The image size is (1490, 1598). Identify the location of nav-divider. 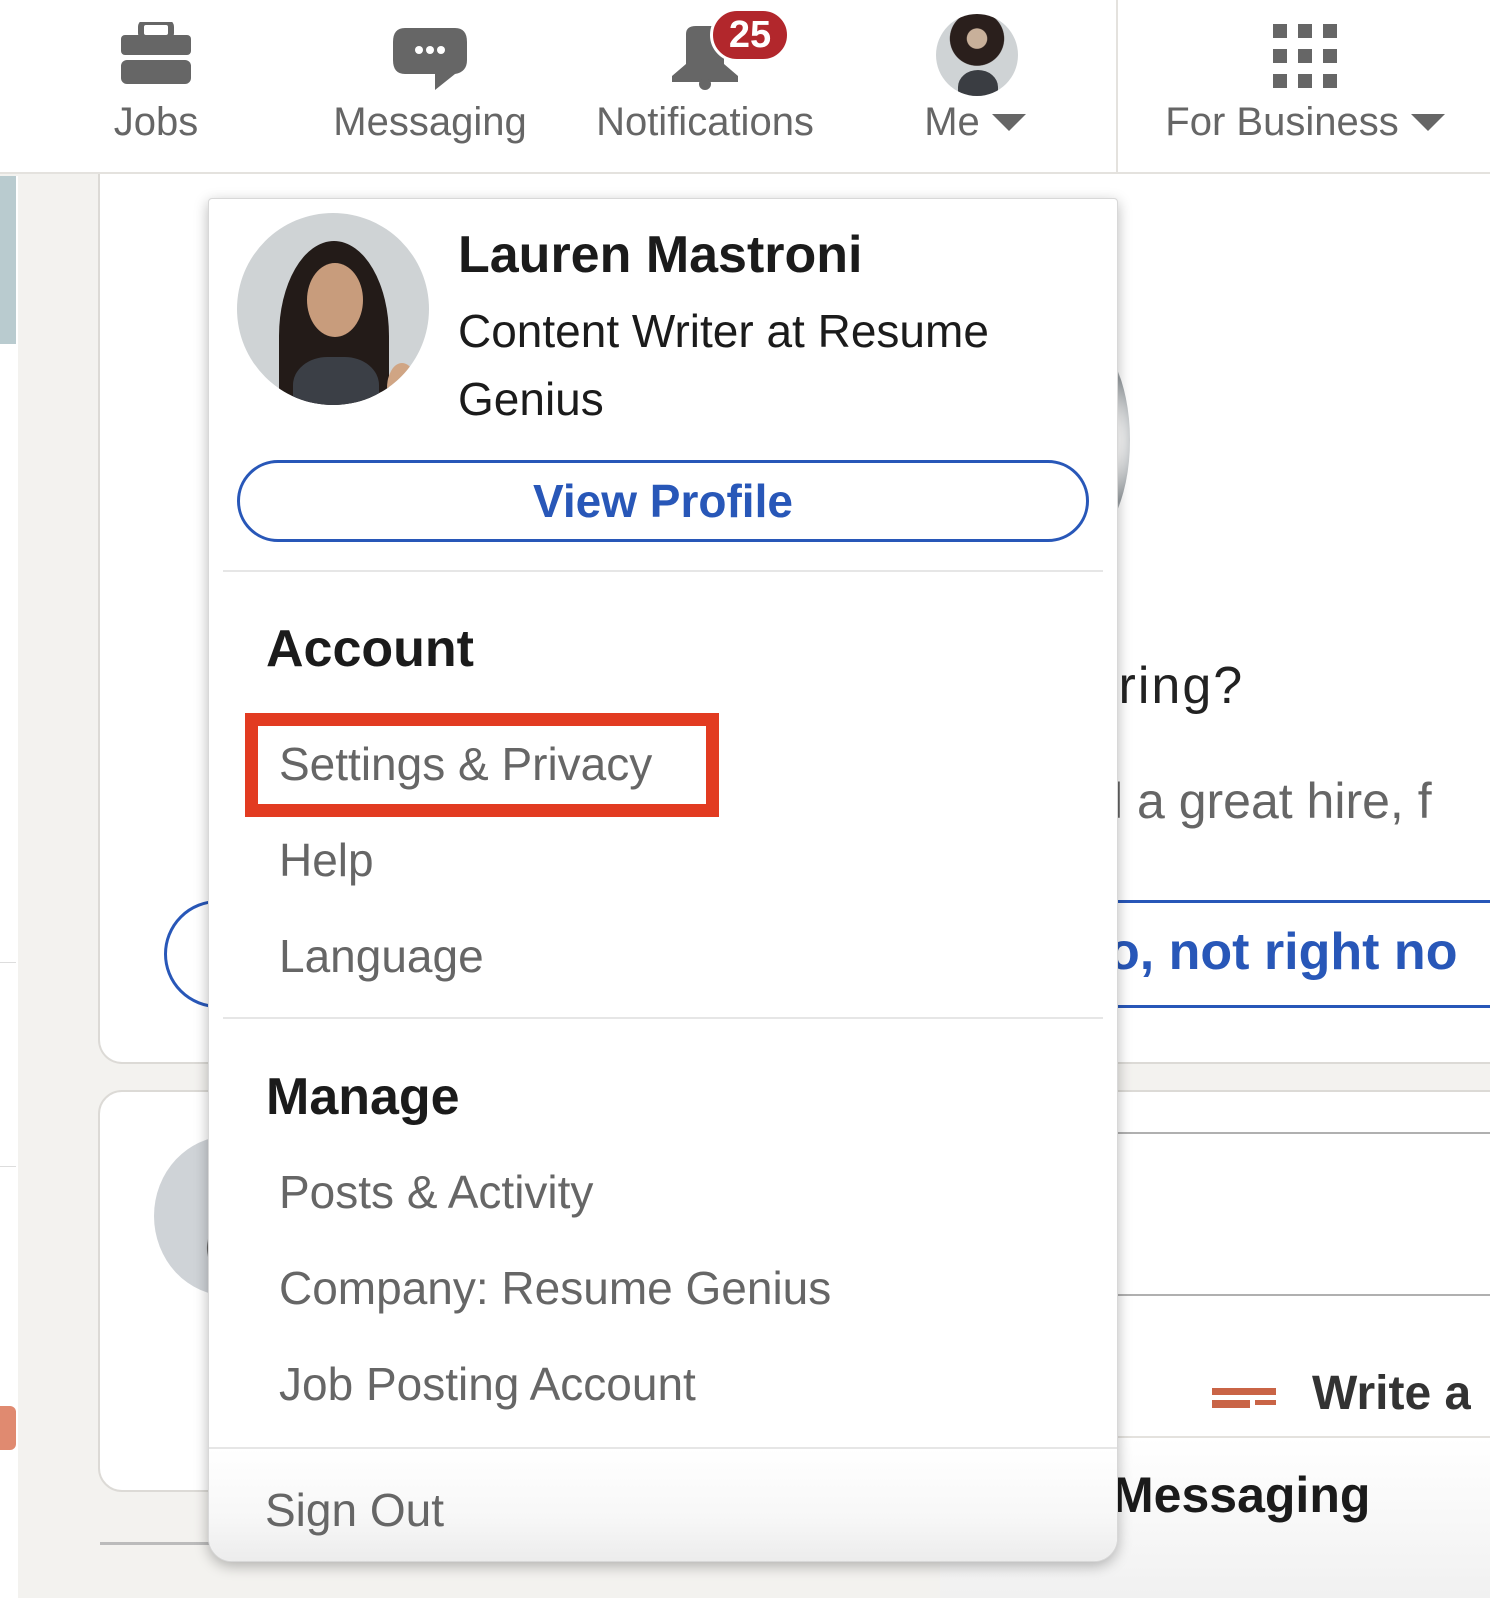
(1117, 86).